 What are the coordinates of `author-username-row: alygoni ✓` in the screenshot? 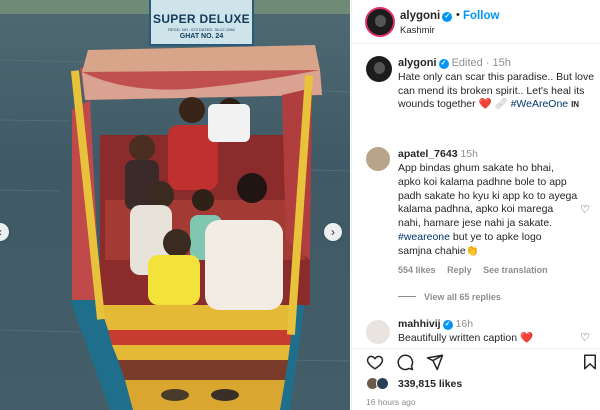 It's located at (426, 16).